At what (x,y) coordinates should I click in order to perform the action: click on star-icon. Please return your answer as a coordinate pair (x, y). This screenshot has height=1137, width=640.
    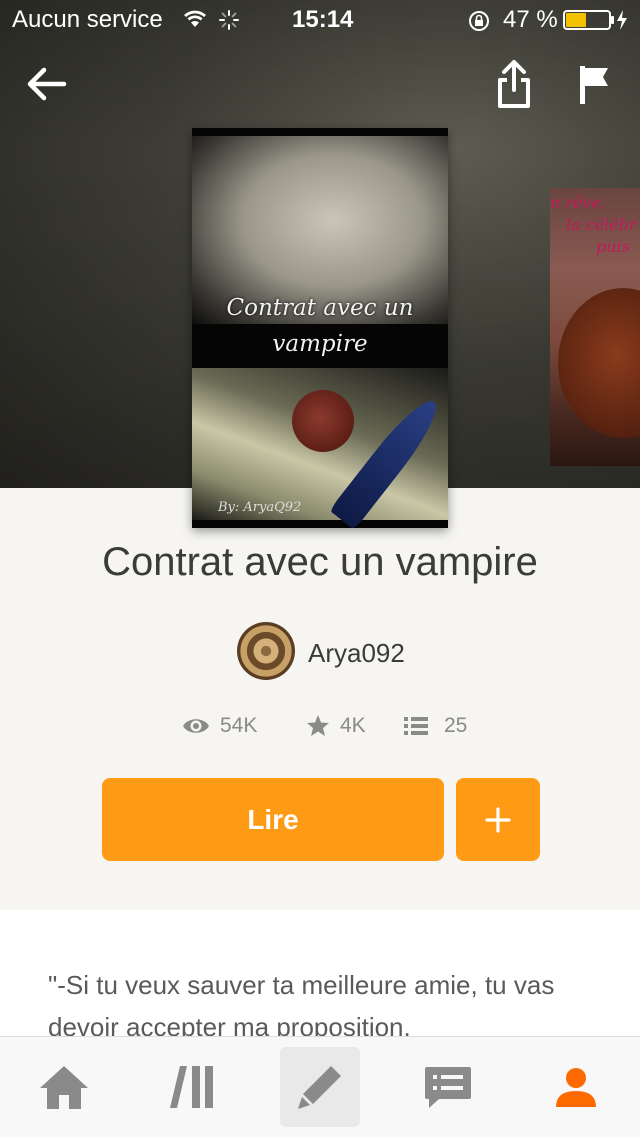
    Looking at the image, I should click on (318, 725).